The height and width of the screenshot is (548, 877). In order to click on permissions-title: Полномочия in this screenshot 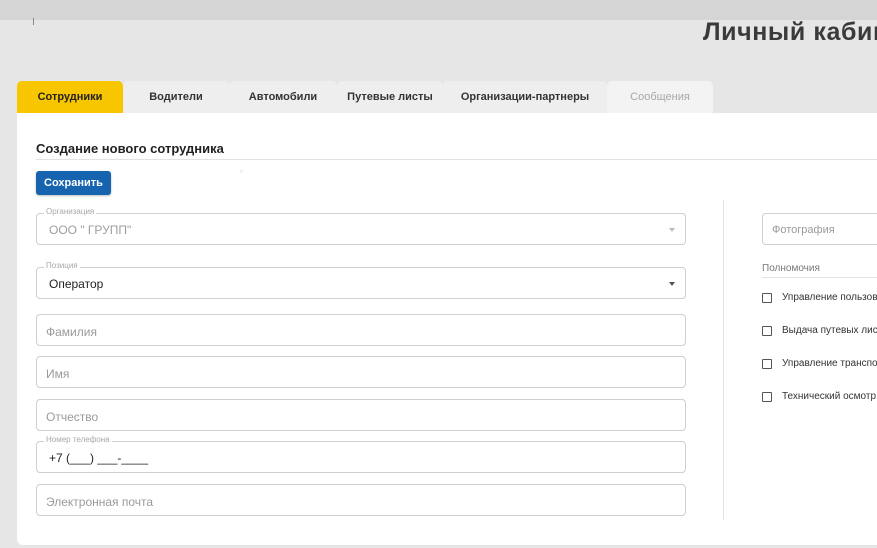, I will do `click(791, 268)`.